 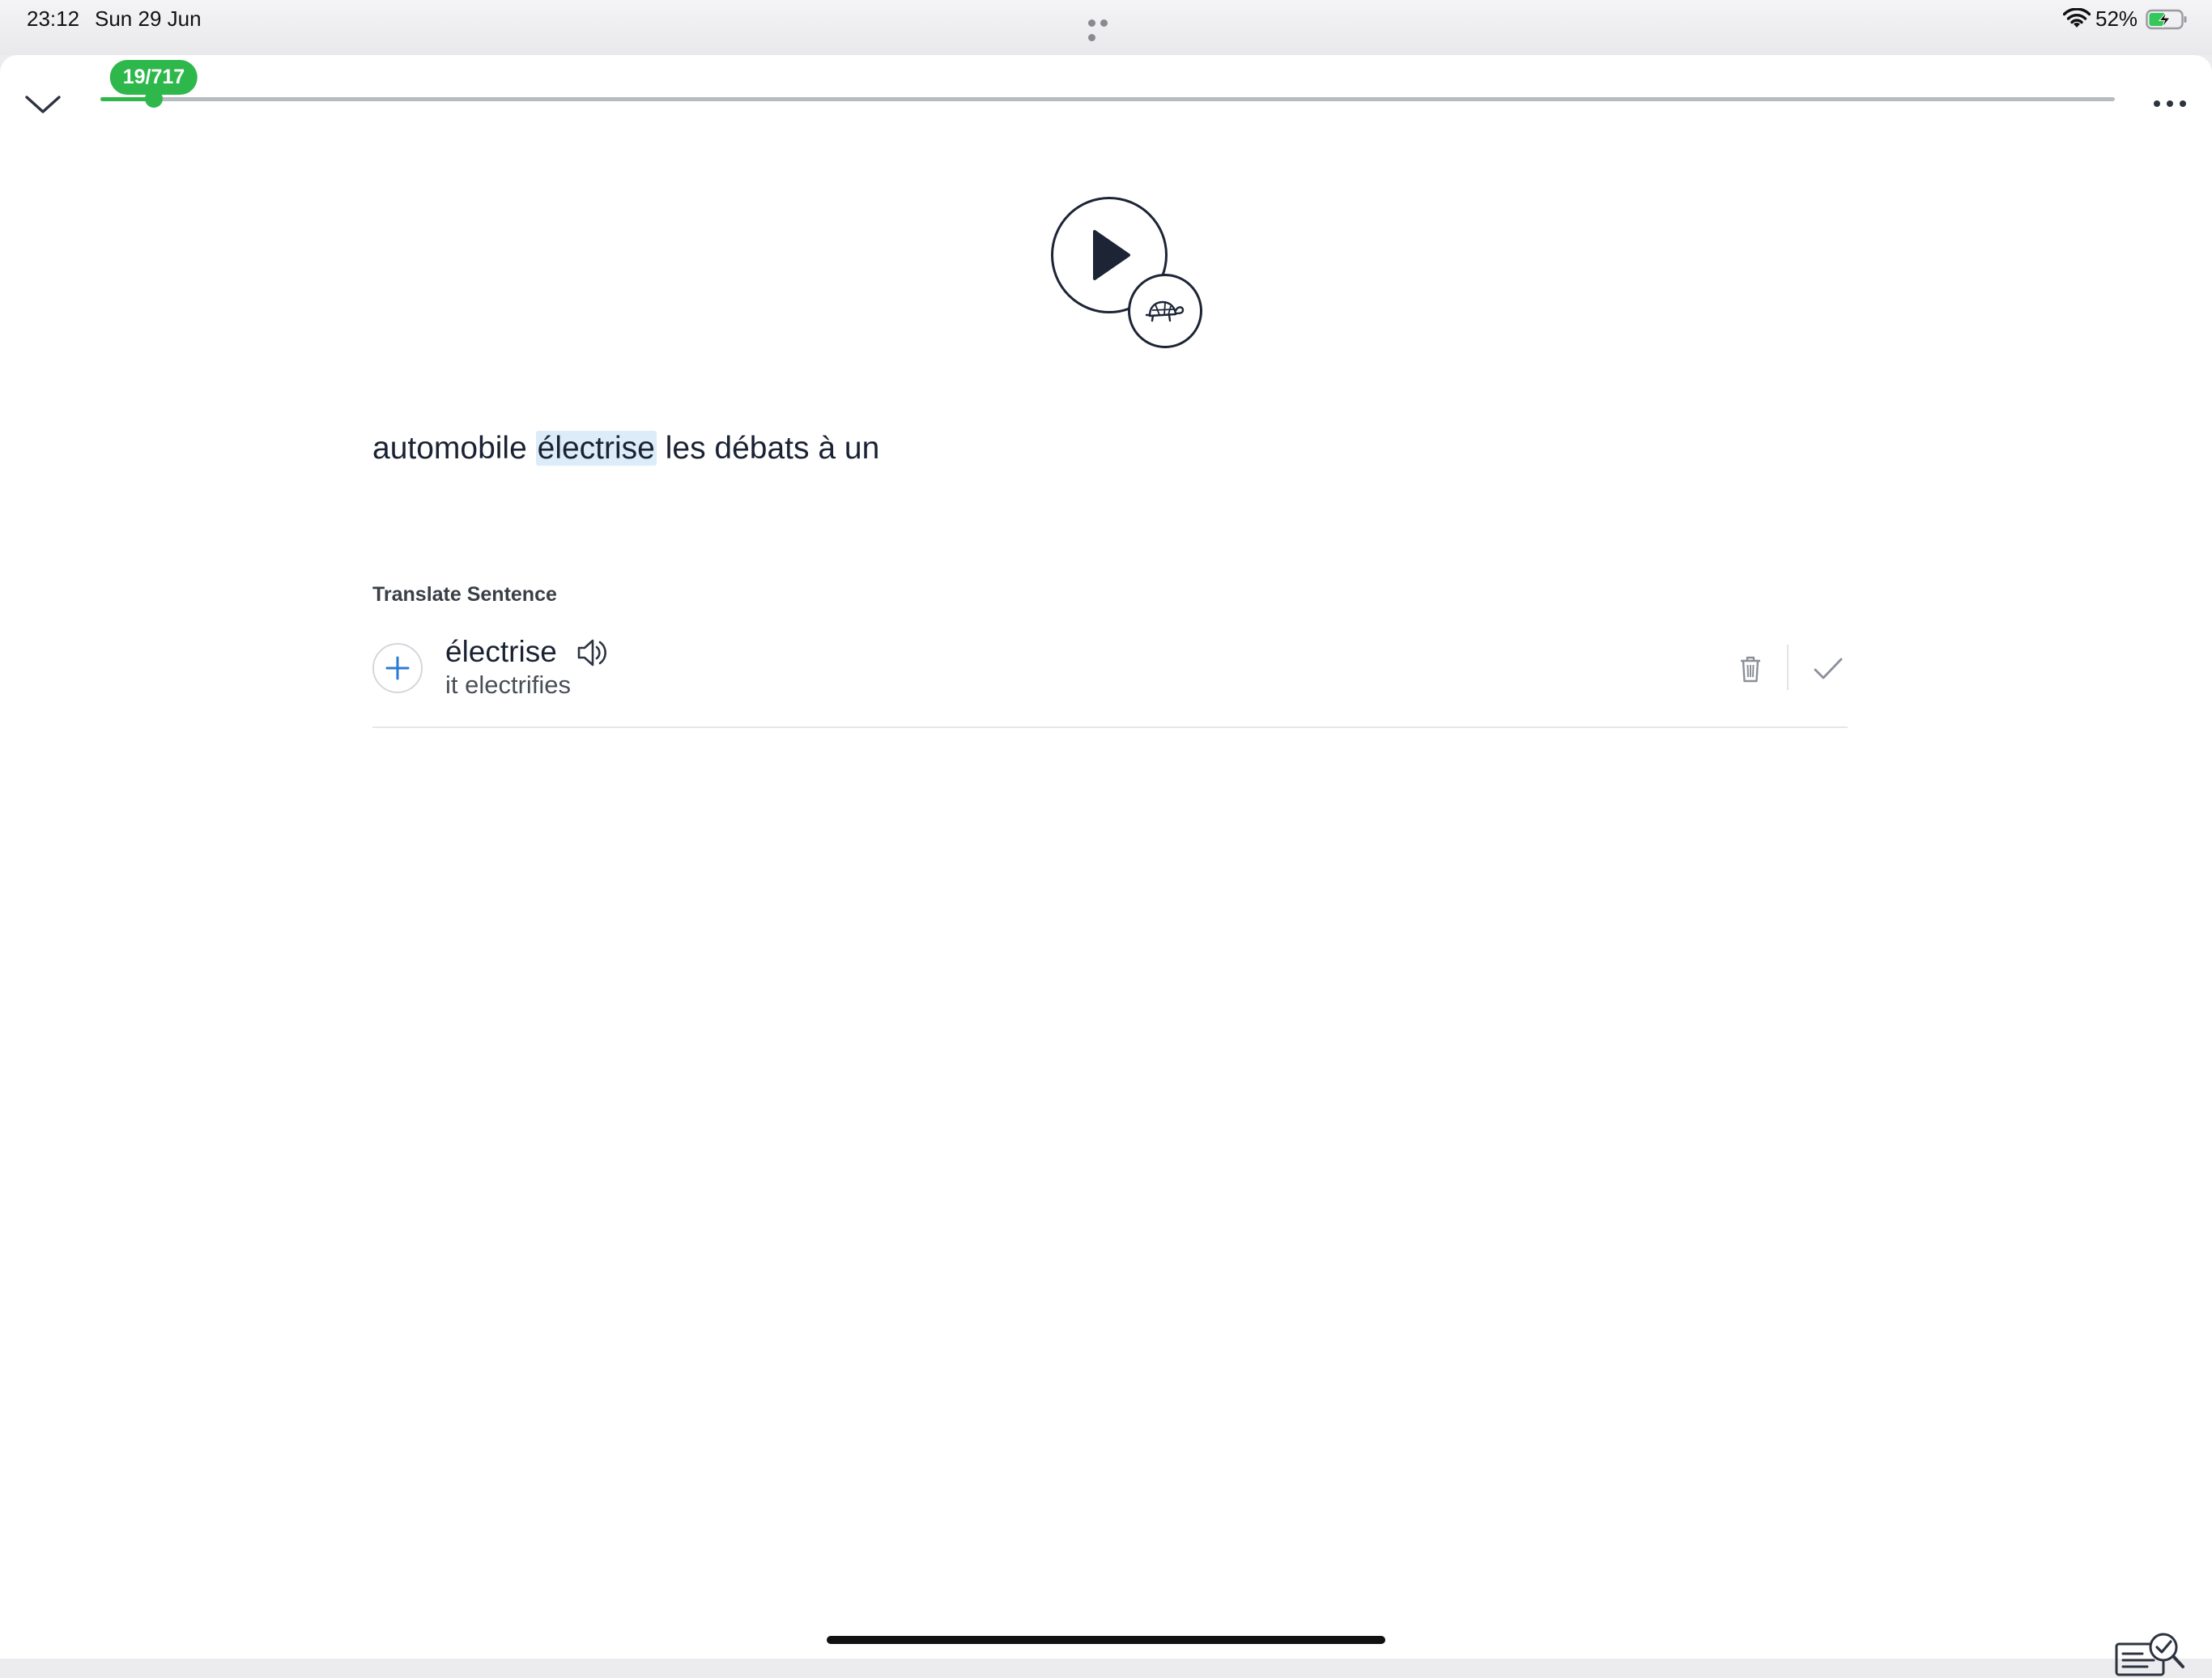 I want to click on plus-icon, so click(x=398, y=668).